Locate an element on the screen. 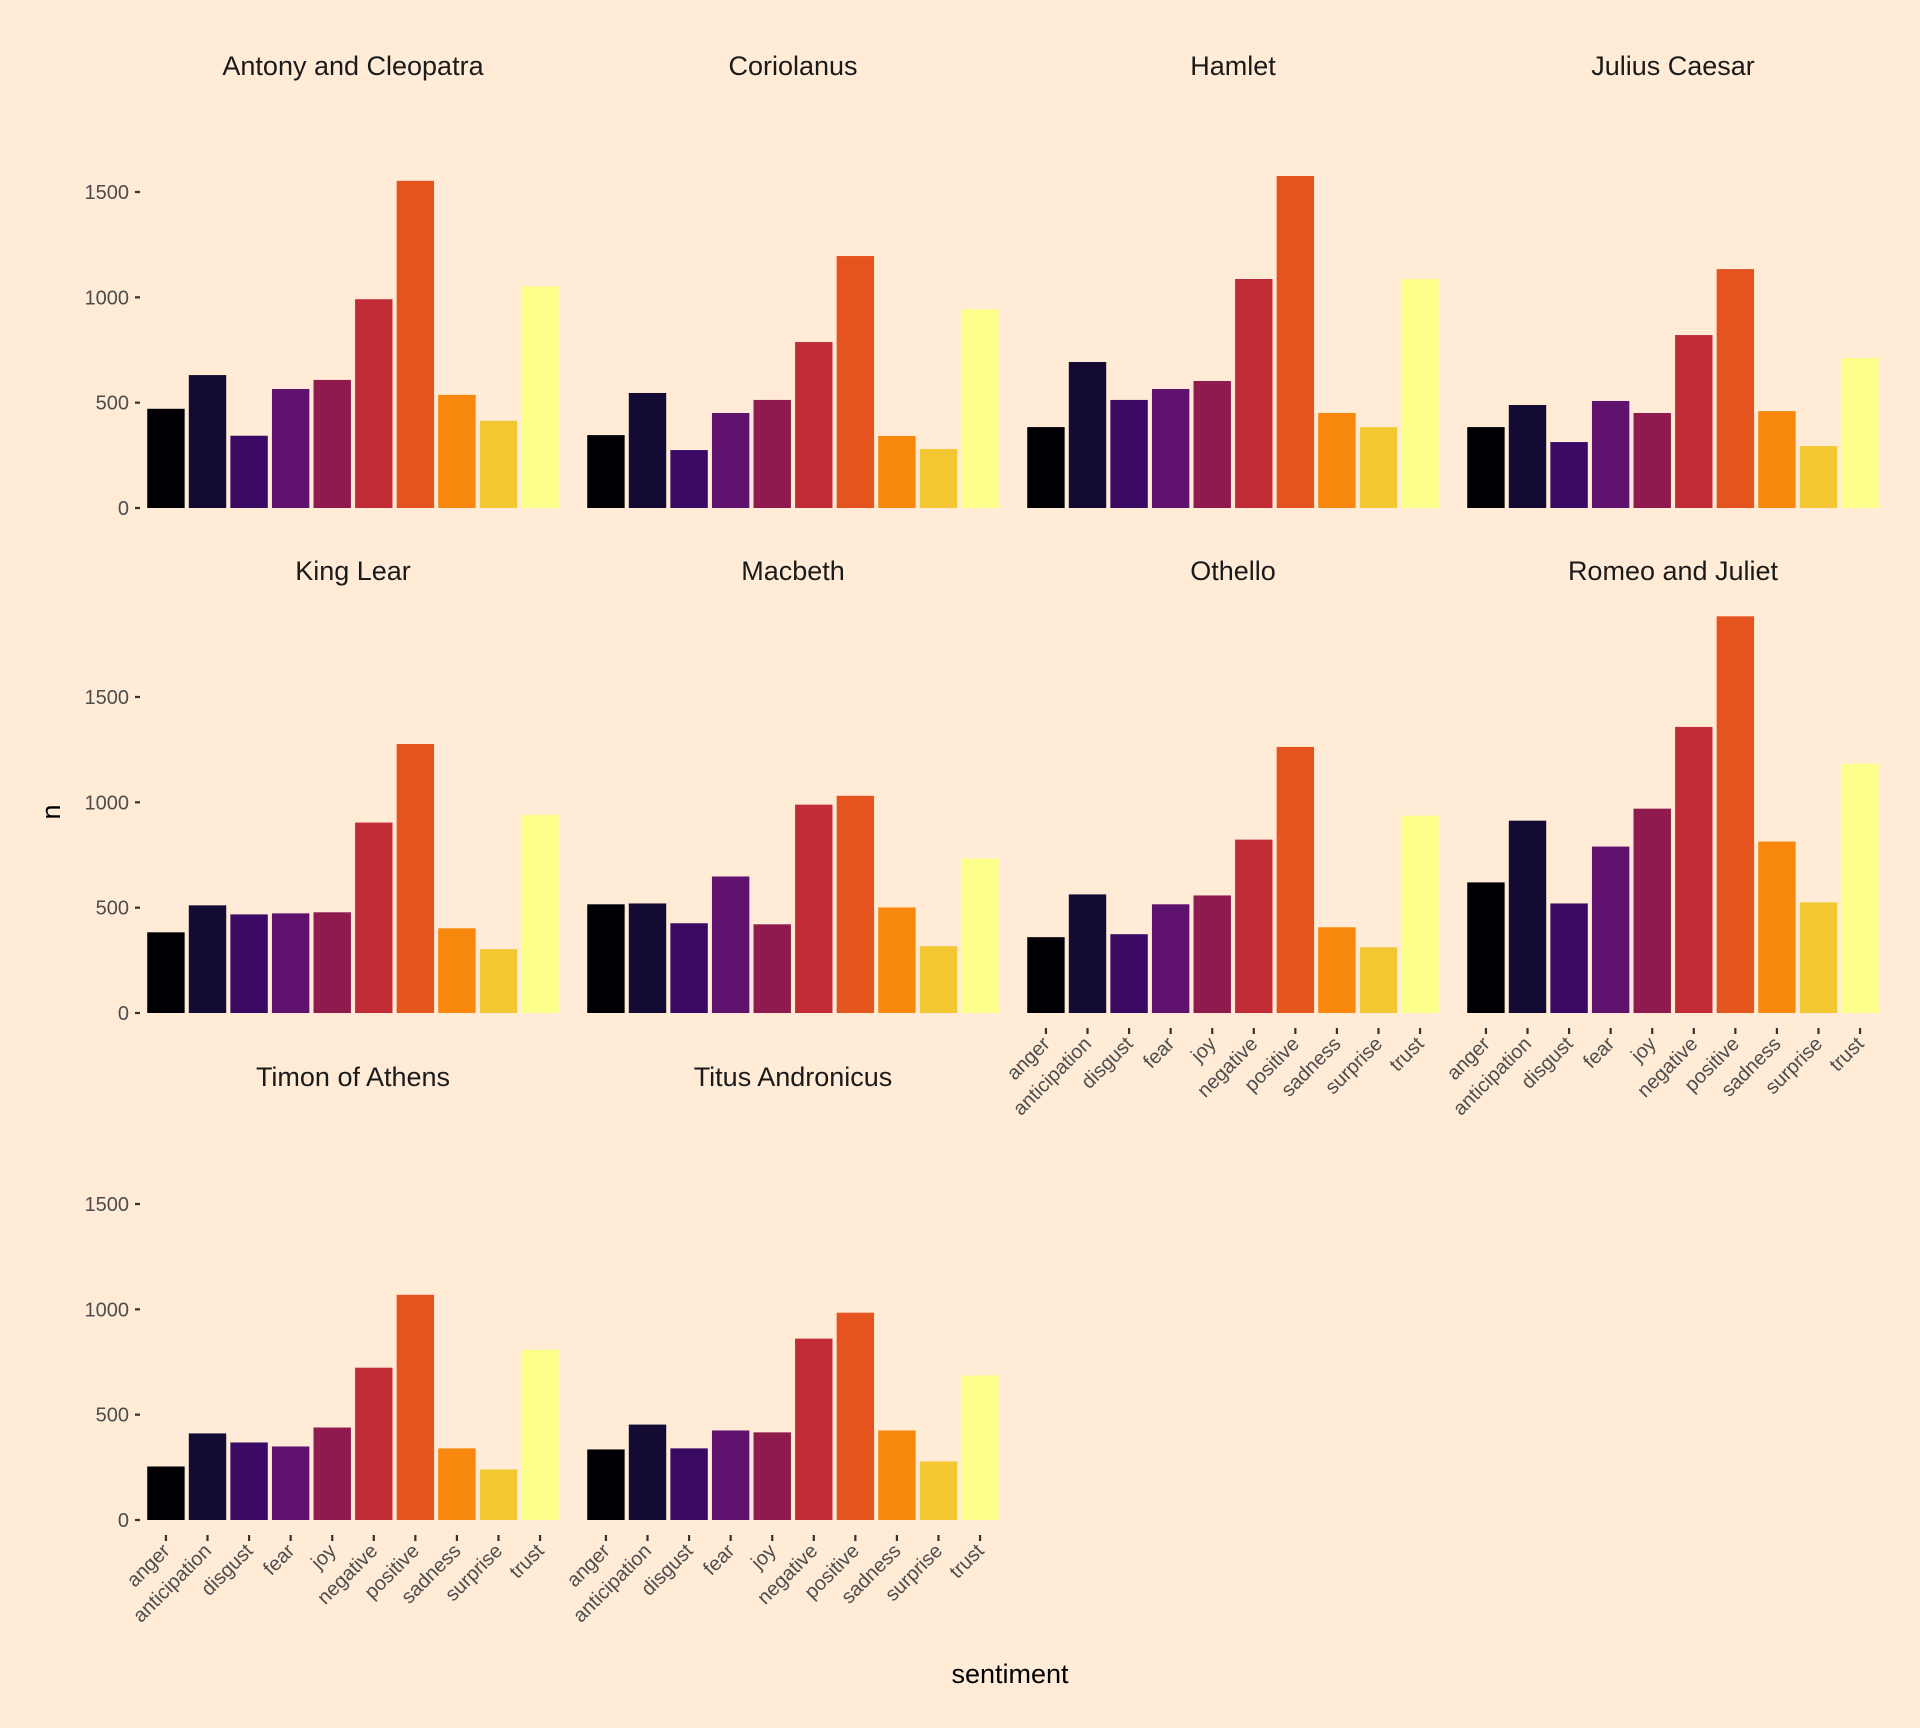  x-axis-title: sentiment is located at coordinates (1010, 1674).